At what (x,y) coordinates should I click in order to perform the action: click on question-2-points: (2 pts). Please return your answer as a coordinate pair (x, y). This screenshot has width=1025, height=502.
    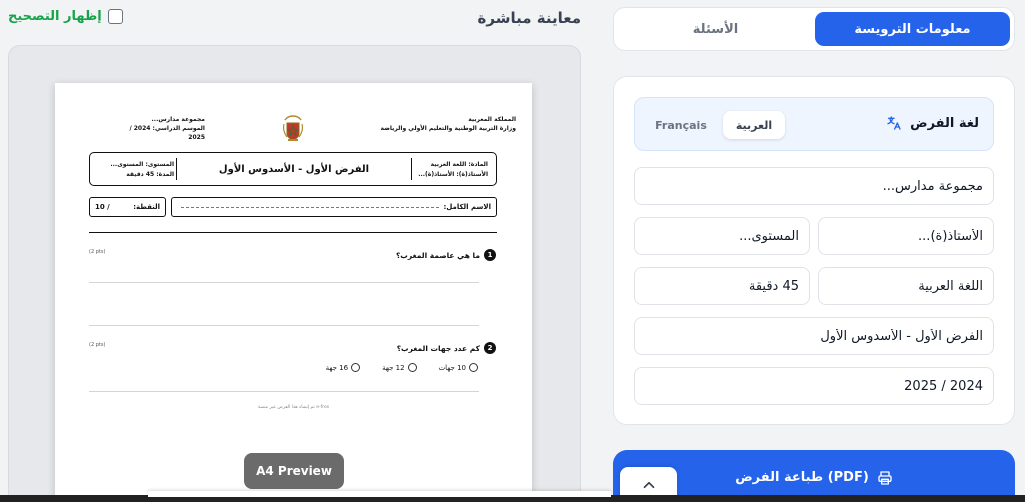
    Looking at the image, I should click on (97, 345).